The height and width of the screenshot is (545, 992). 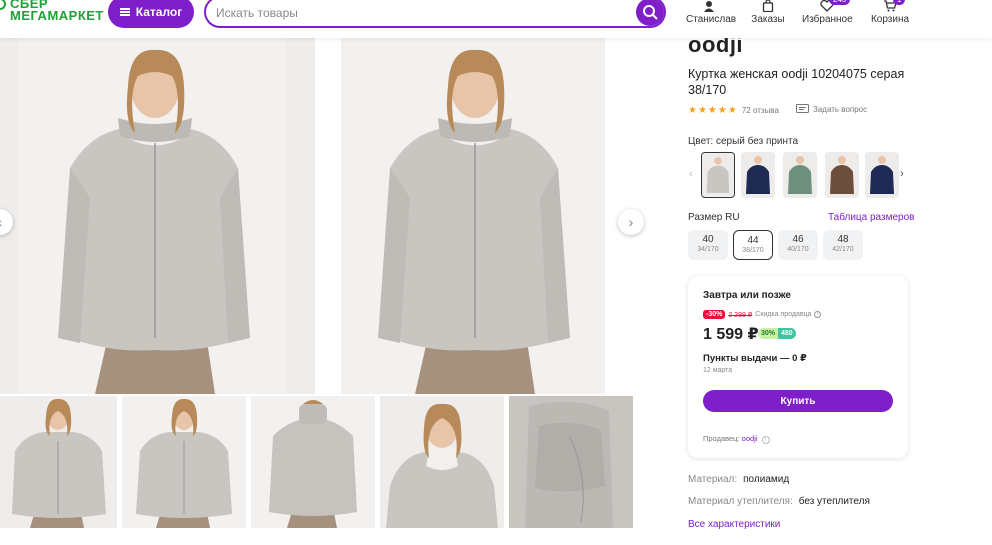 What do you see at coordinates (871, 217) in the screenshot?
I see `size-table-link: Таблица размеров` at bounding box center [871, 217].